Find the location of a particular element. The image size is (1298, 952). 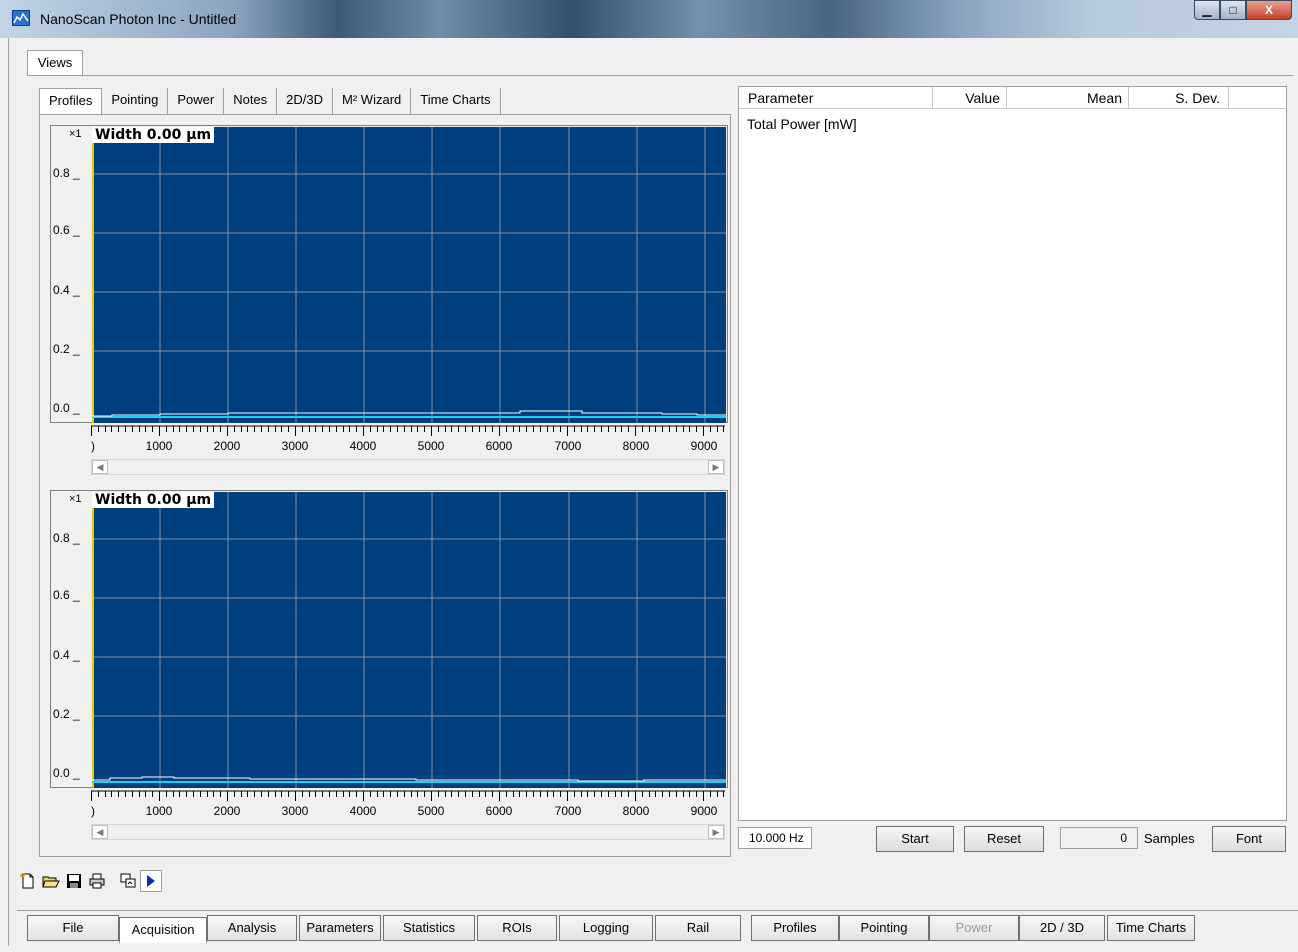

nanoscan-app-icon is located at coordinates (21, 18).